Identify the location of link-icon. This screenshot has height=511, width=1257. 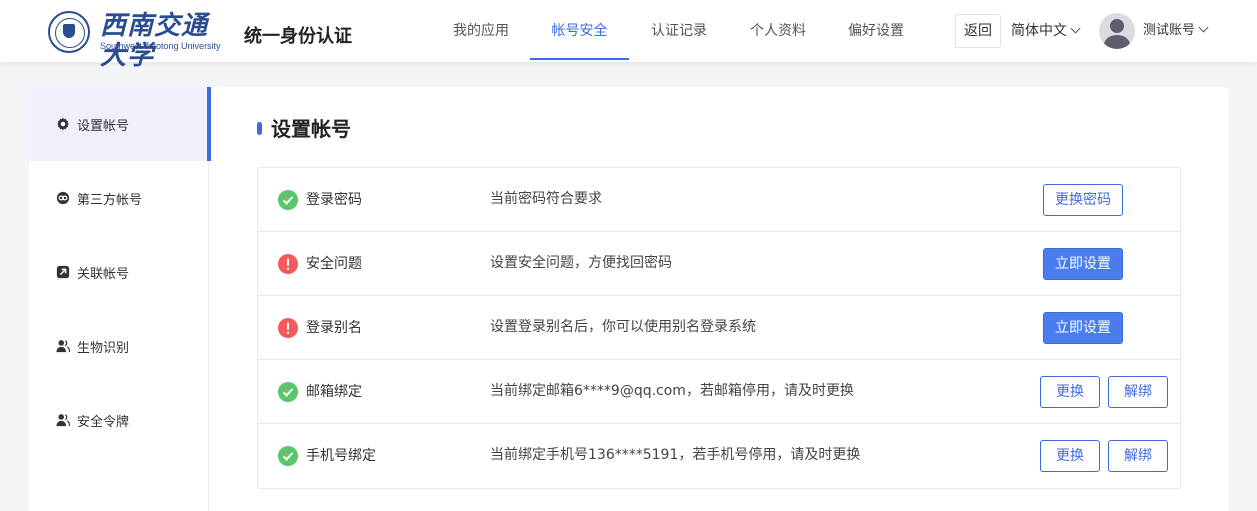
(63, 198).